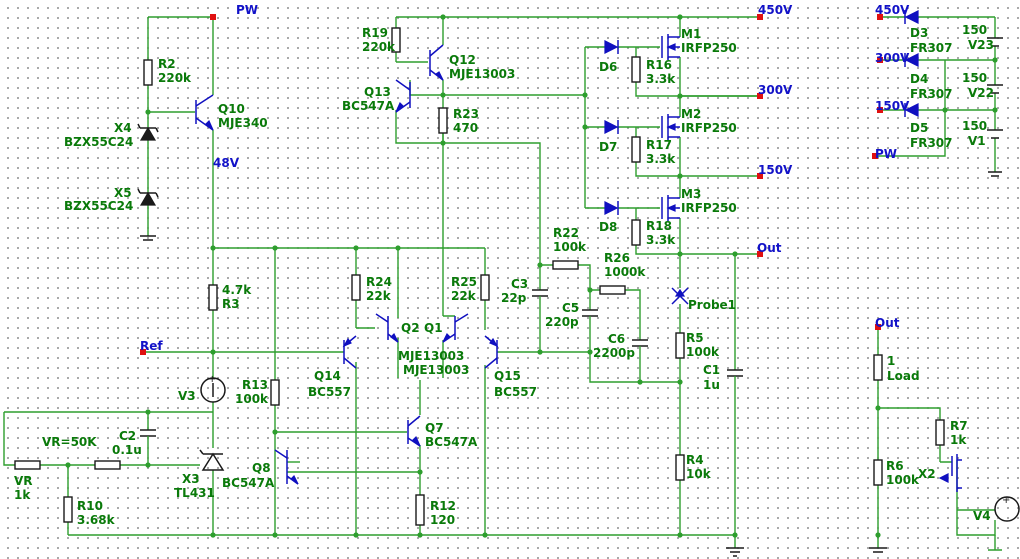 Image resolution: width=1020 pixels, height=559 pixels. What do you see at coordinates (243, 123) in the screenshot?
I see `q10-val: MJE340` at bounding box center [243, 123].